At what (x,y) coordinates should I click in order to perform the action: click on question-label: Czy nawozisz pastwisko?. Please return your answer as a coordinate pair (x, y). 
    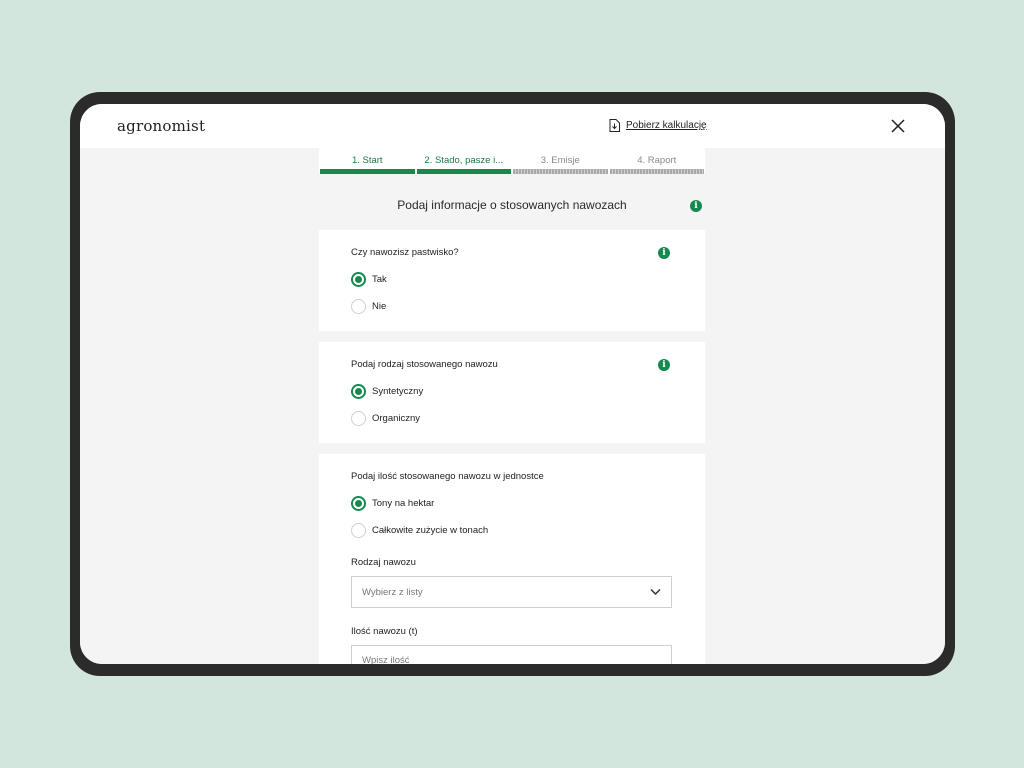
    Looking at the image, I should click on (405, 252).